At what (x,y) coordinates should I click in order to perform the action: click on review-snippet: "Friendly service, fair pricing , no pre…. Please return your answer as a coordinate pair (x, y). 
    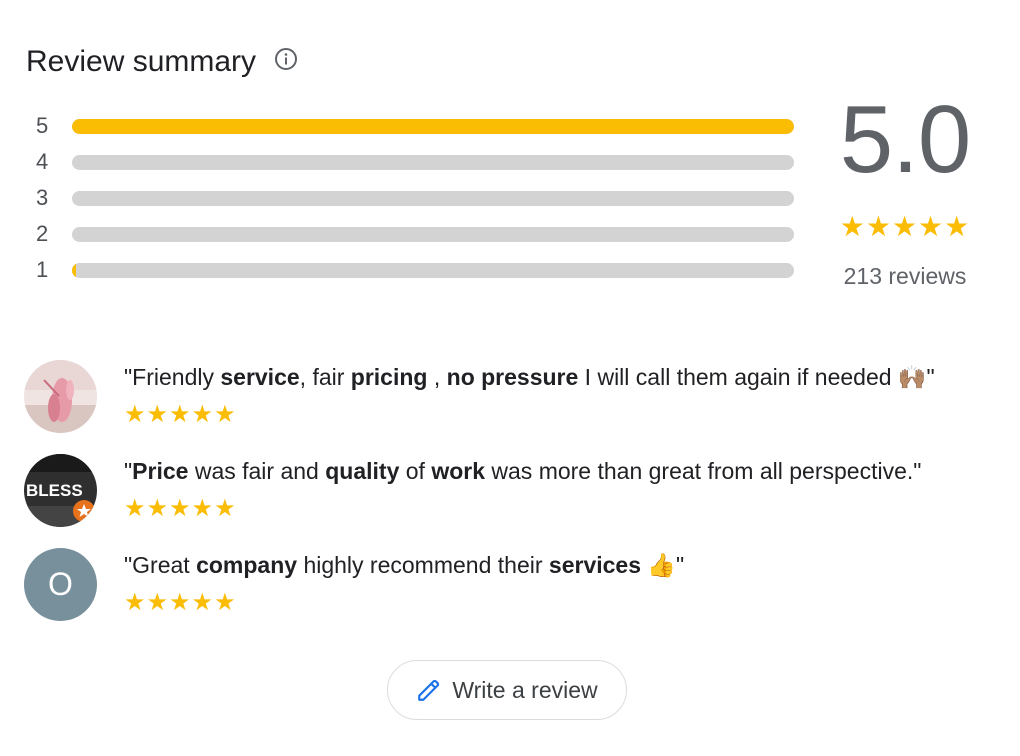
    Looking at the image, I should click on (514, 407).